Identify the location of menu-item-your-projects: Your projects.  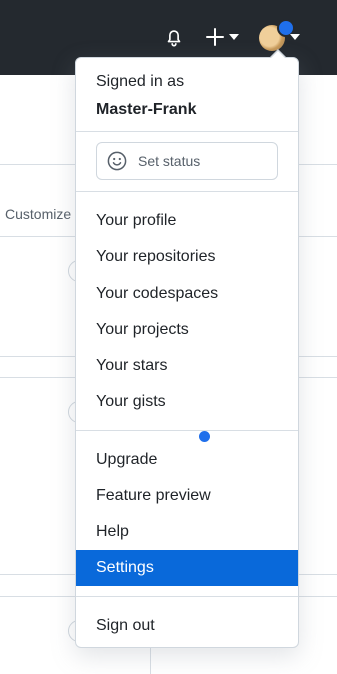
(187, 330).